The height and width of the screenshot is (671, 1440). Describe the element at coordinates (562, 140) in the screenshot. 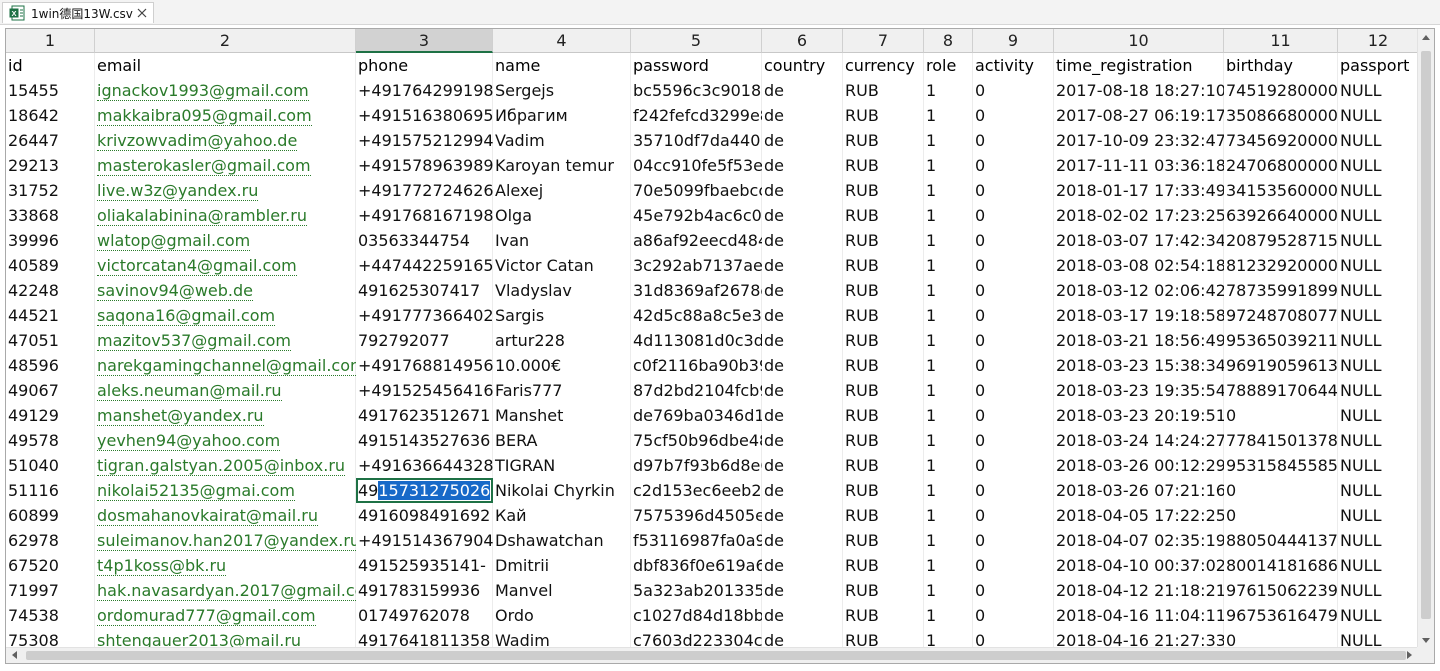

I see `table-cell: Vadim` at that location.